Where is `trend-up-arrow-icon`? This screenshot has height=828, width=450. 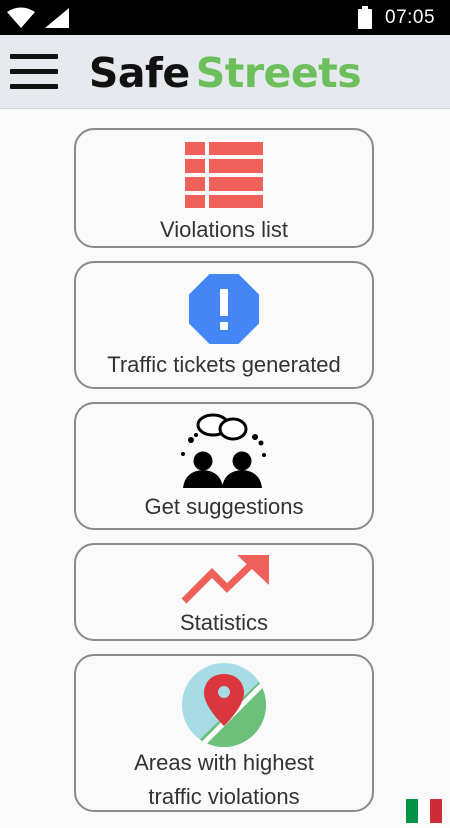
trend-up-arrow-icon is located at coordinates (225, 579).